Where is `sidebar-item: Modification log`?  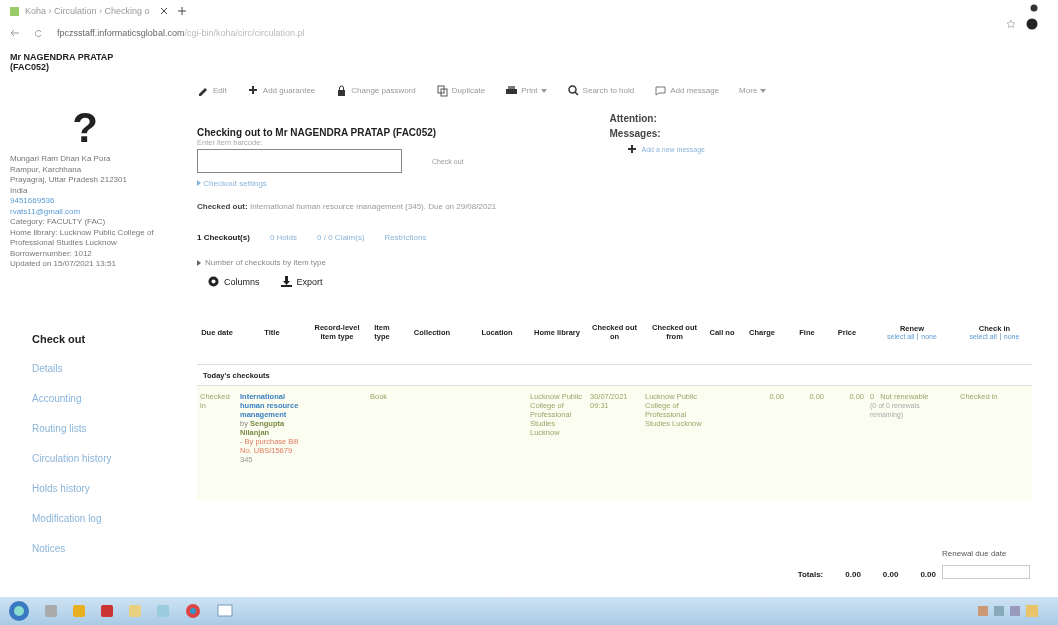
sidebar-item: Modification log is located at coordinates (108, 526).